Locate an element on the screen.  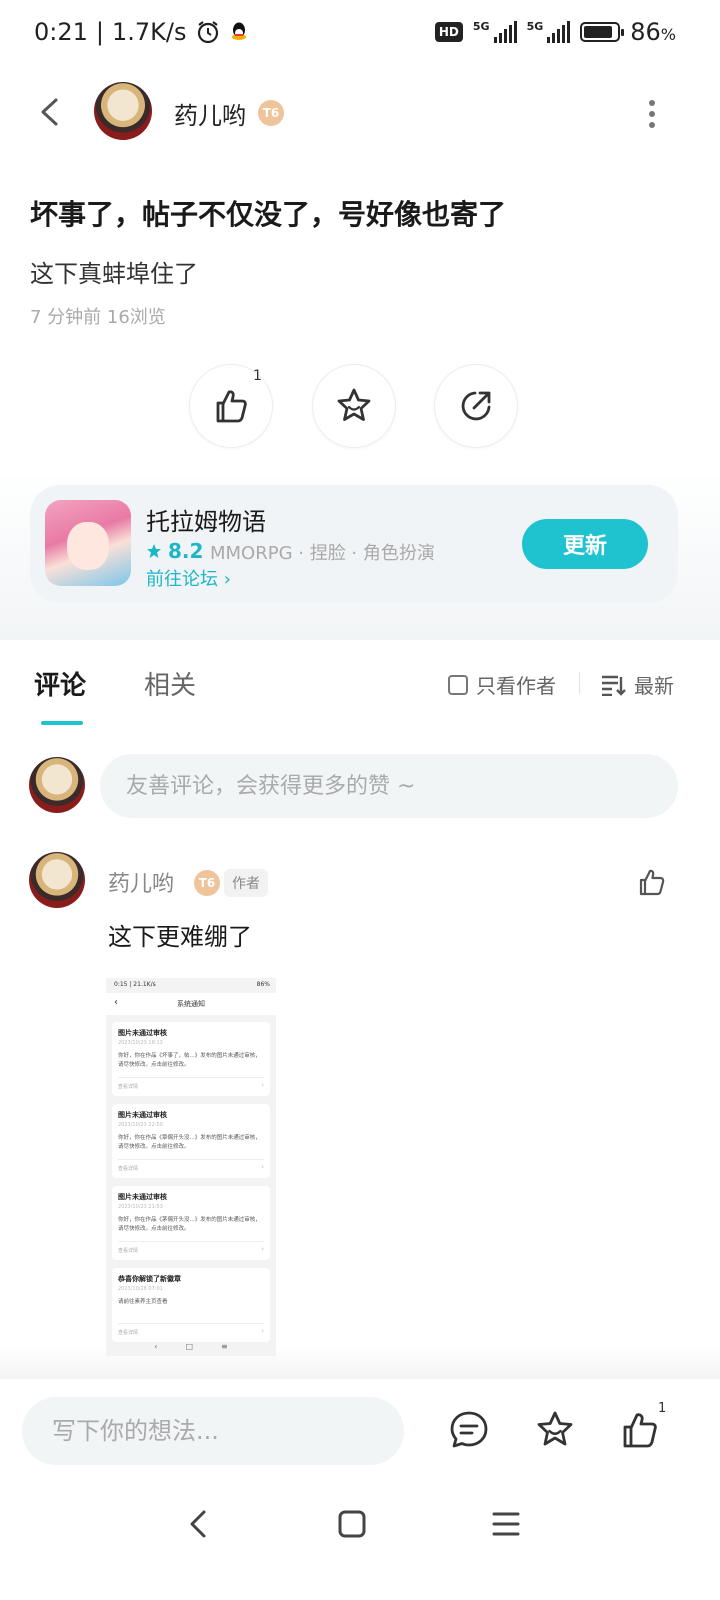
battery-percent: 86% is located at coordinates (653, 32).